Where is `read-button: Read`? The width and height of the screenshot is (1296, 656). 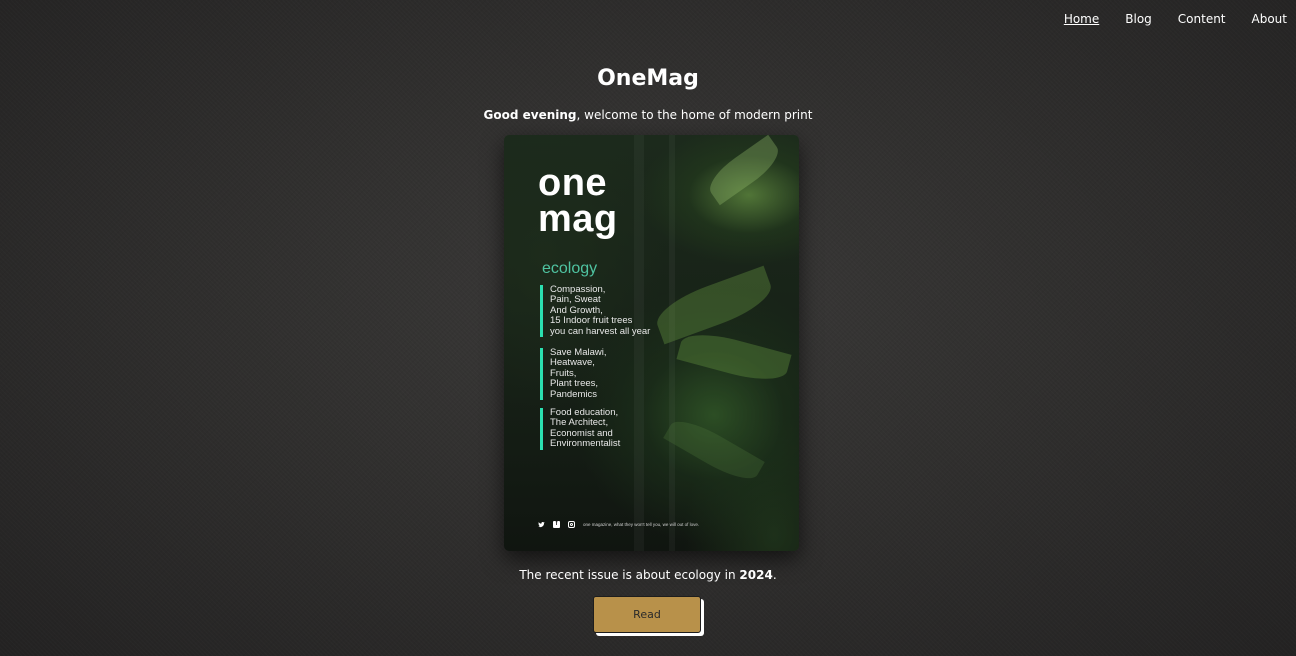
read-button: Read is located at coordinates (647, 614).